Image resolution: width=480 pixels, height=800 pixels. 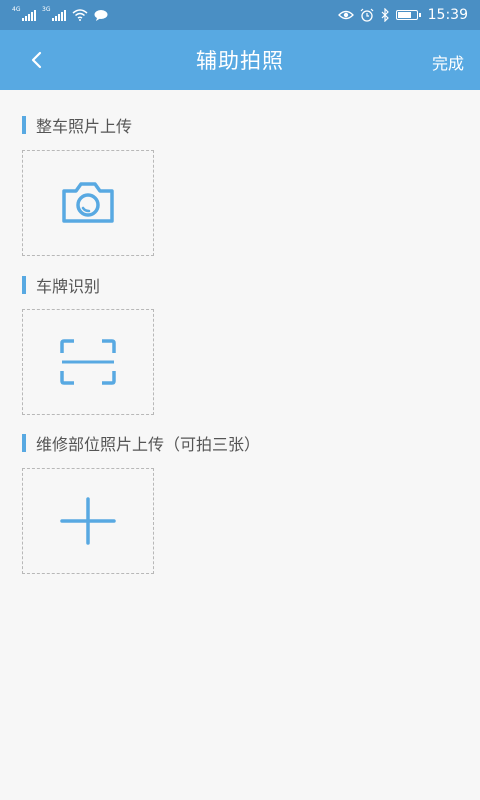 I want to click on vehicle-photo-upload-button, so click(x=88, y=203).